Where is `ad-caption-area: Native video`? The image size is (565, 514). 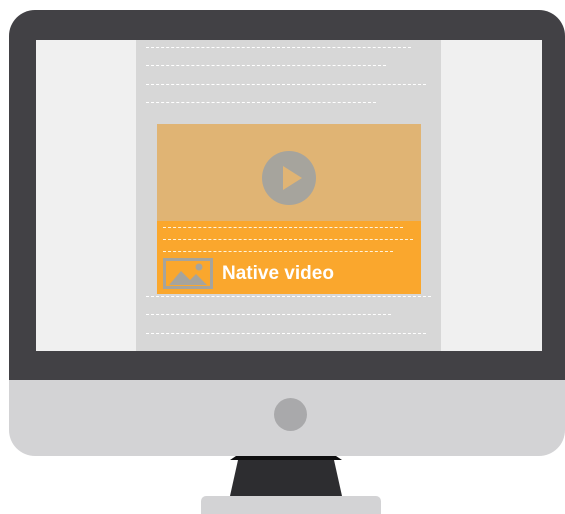 ad-caption-area: Native video is located at coordinates (289, 257).